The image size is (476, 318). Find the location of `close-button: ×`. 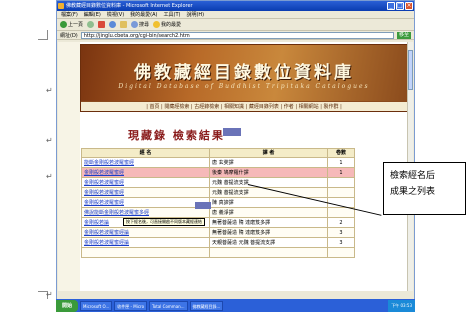

close-button: × is located at coordinates (409, 6).